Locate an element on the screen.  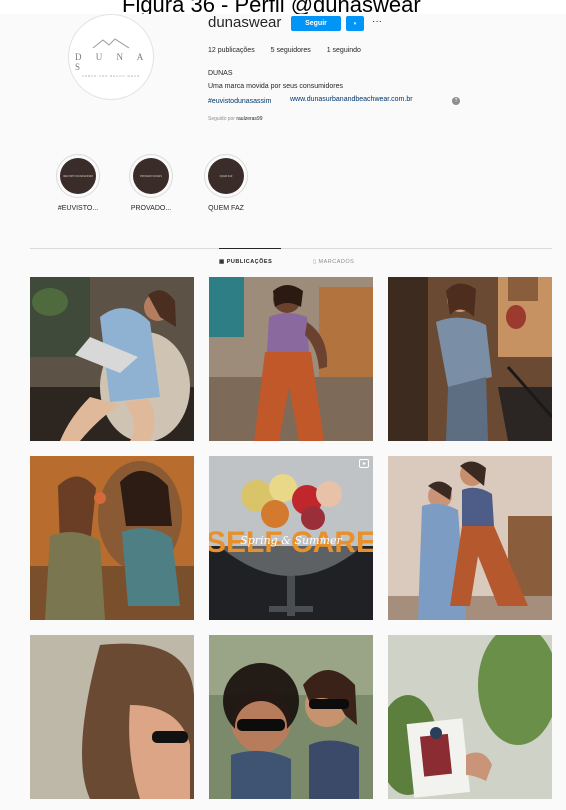
bio-hashtag-link: #euvistodunasassim is located at coordinates (239, 101).